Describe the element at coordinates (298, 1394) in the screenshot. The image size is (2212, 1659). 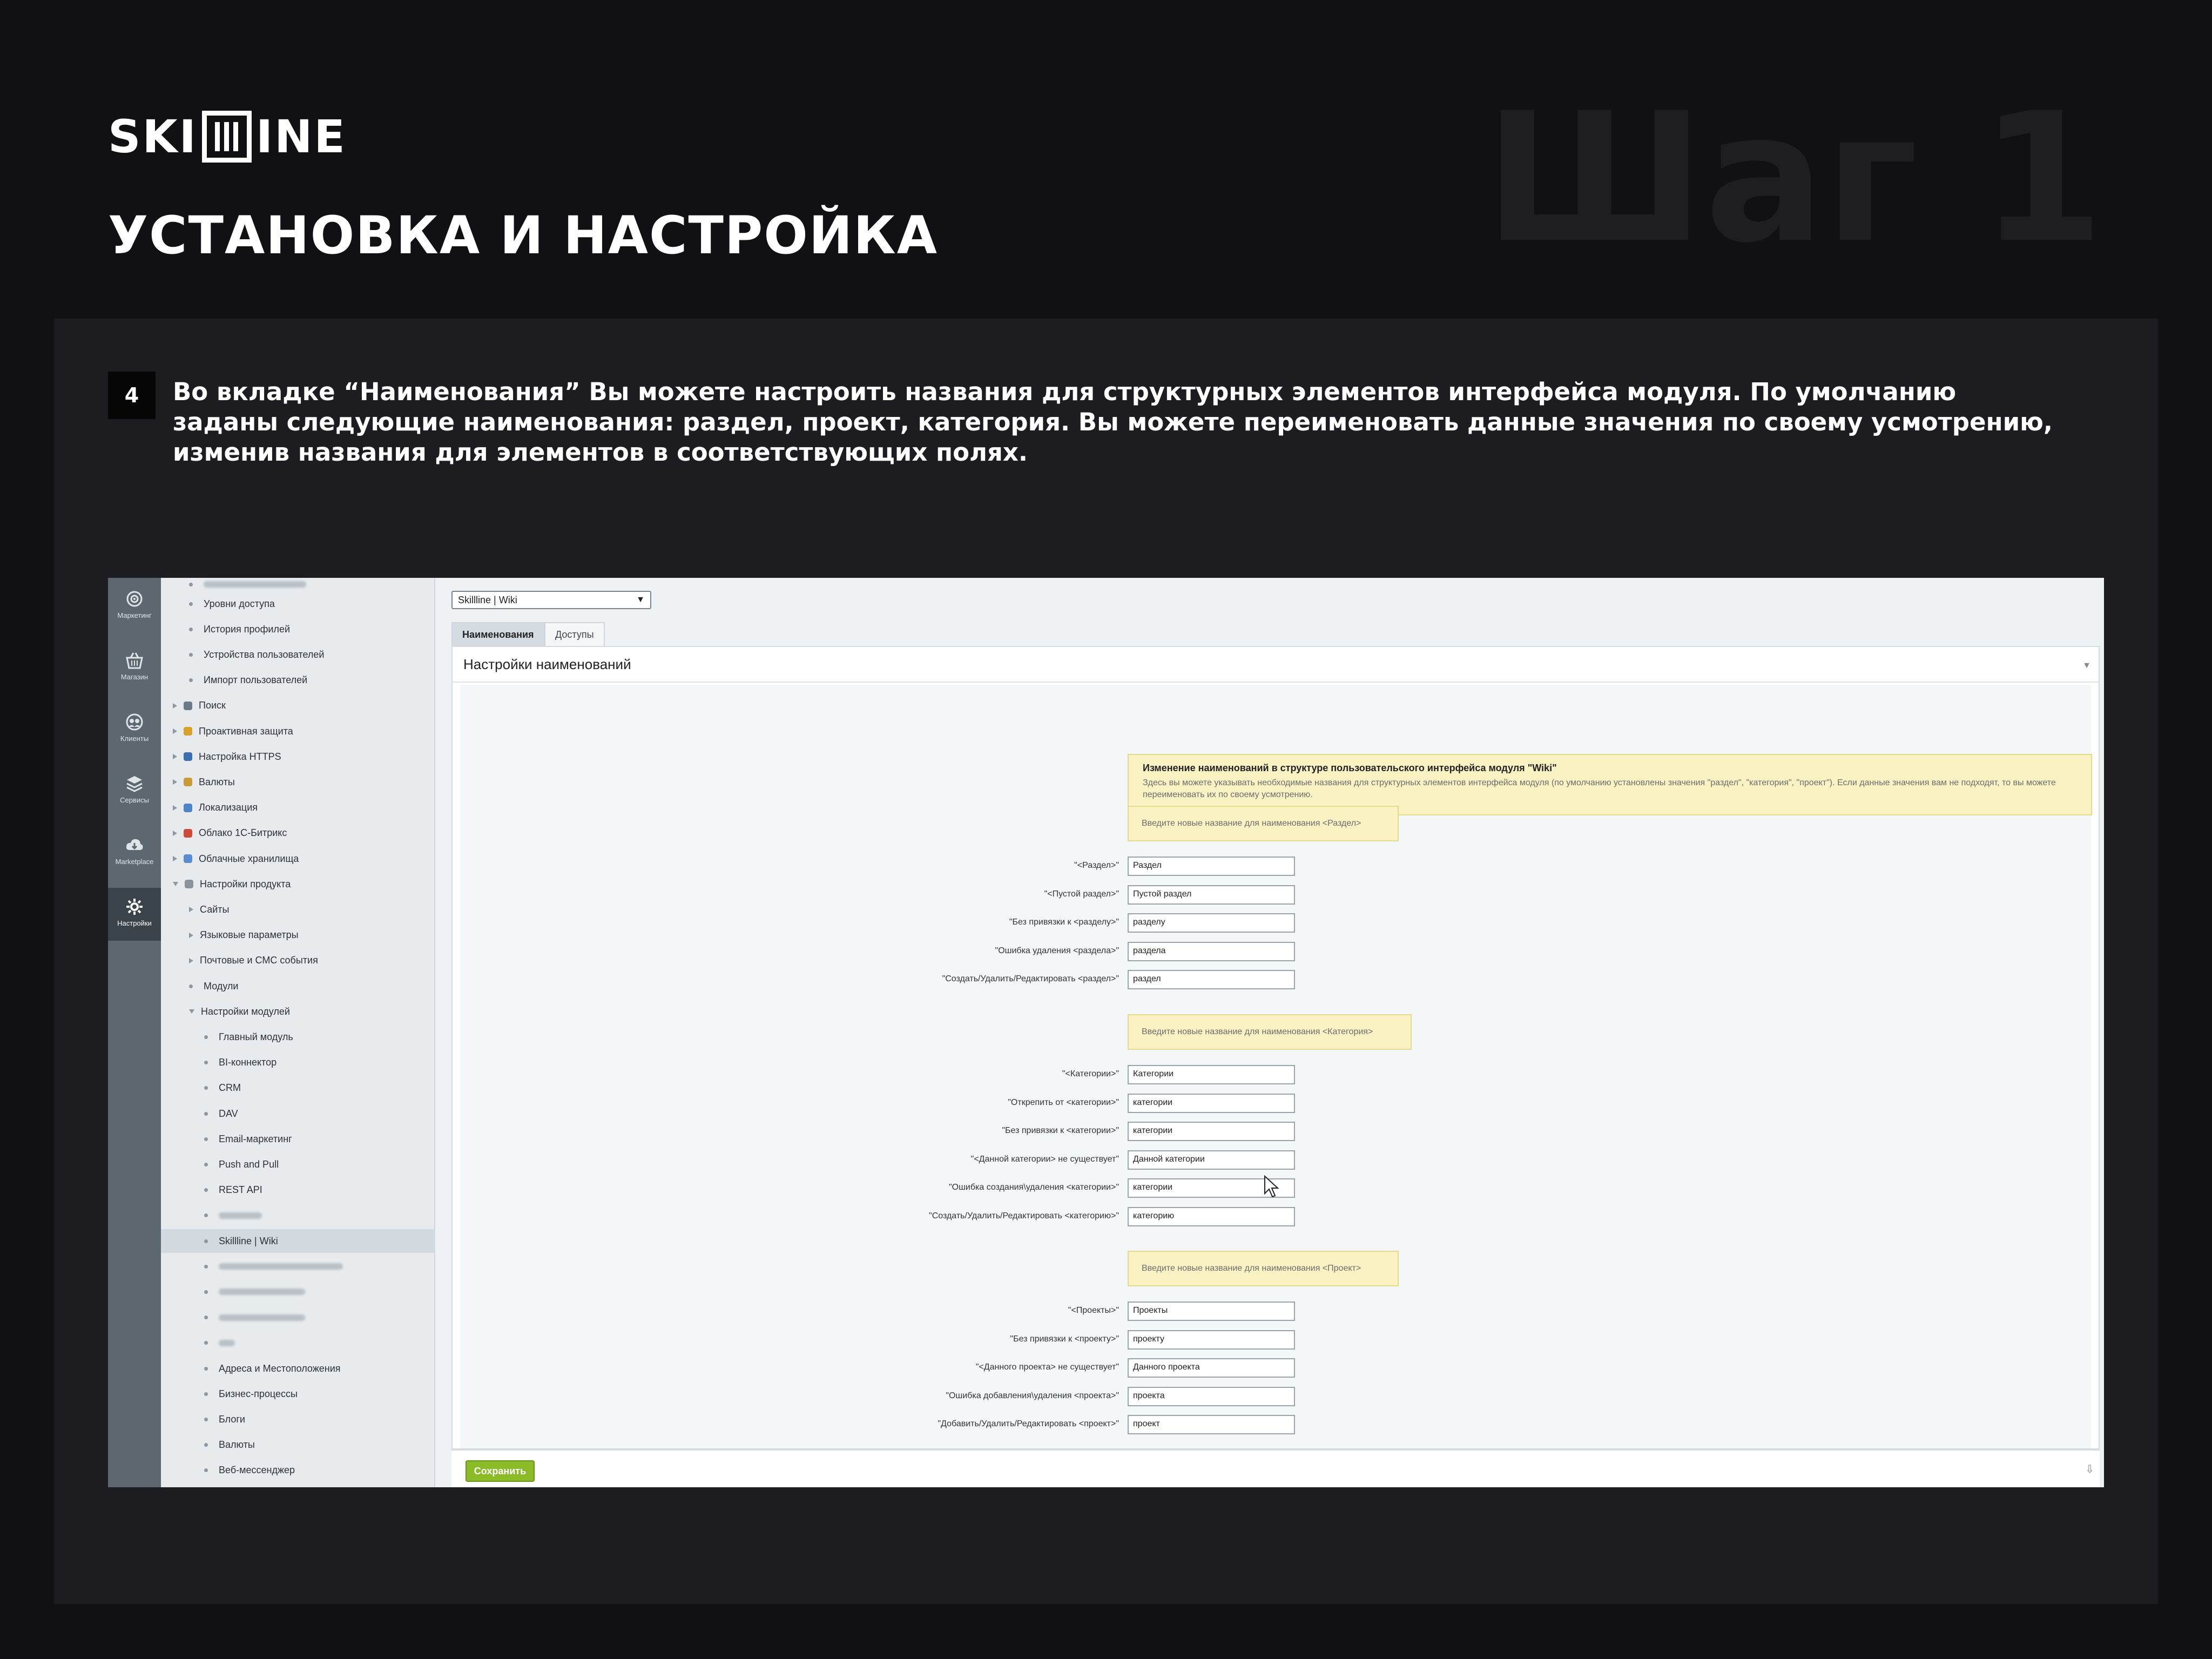
I see `tree-item: Бизнес-процессы` at that location.